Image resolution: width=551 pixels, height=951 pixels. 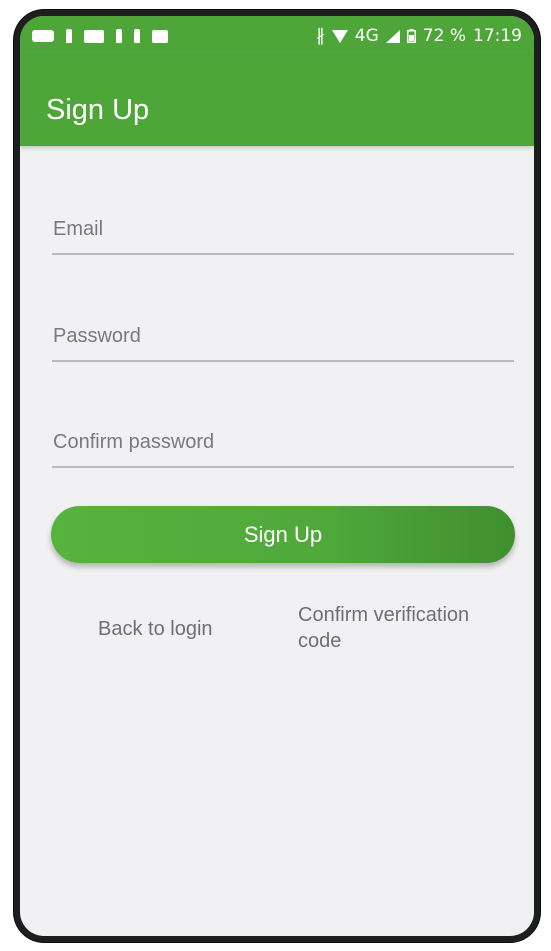 What do you see at coordinates (366, 35) in the screenshot?
I see `network-type: 4G` at bounding box center [366, 35].